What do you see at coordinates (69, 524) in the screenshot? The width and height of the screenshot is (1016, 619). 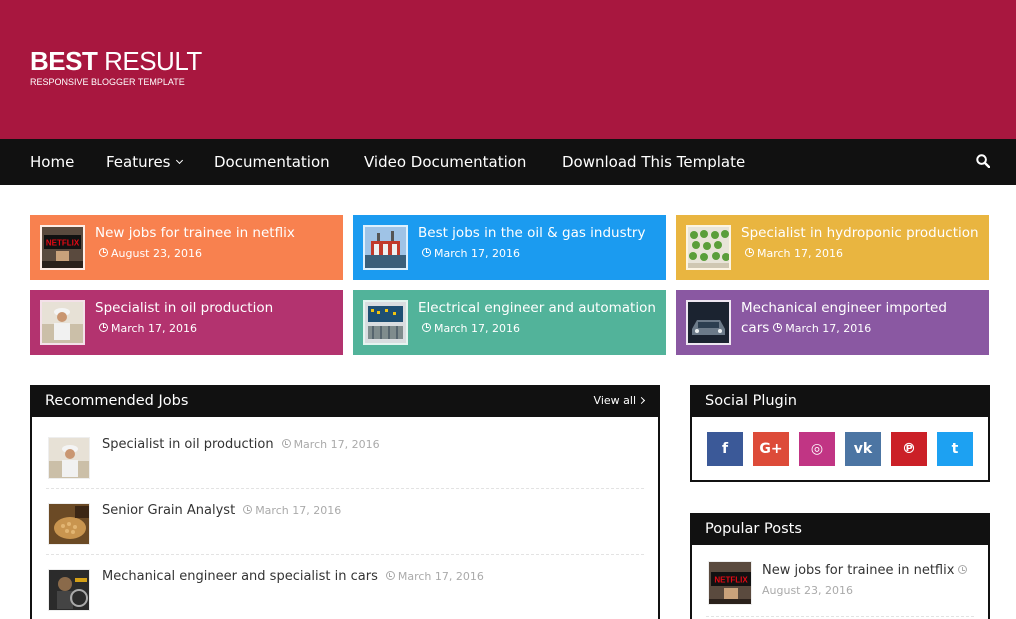 I see `thumbnail-grain` at bounding box center [69, 524].